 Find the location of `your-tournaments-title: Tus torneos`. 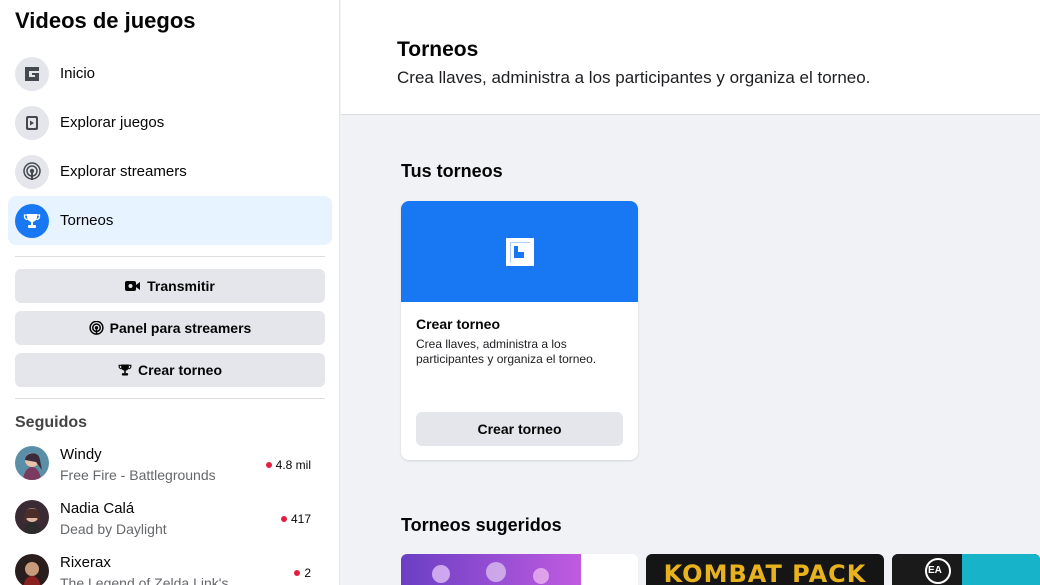

your-tournaments-title: Tus torneos is located at coordinates (452, 171).